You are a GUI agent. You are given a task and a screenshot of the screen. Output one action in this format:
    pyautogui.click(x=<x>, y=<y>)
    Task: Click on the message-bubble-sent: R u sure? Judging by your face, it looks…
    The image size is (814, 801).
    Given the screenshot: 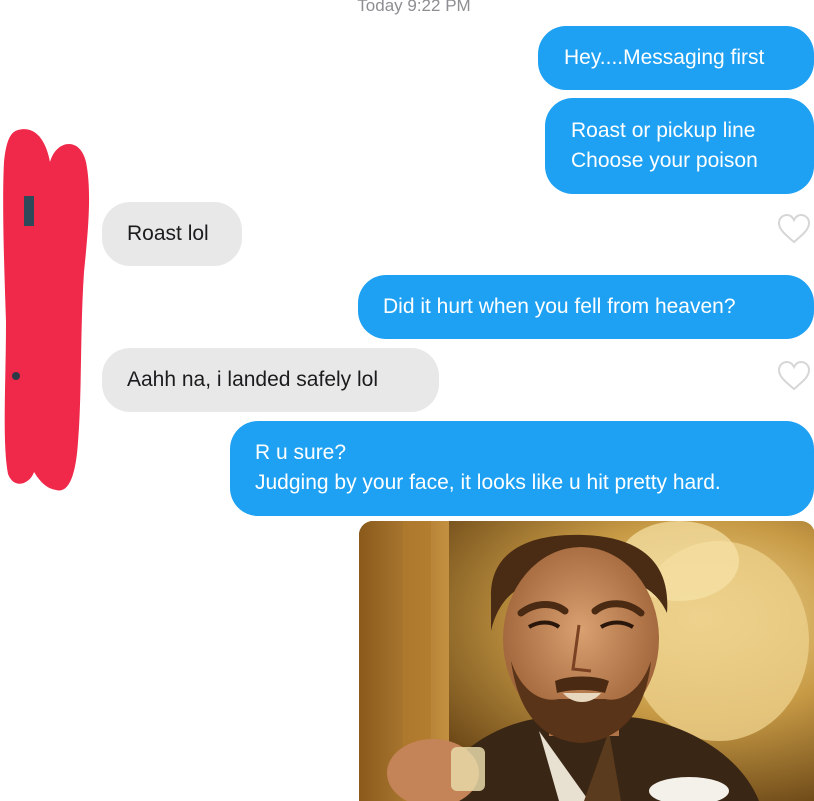 What is the action you would take?
    pyautogui.click(x=522, y=468)
    